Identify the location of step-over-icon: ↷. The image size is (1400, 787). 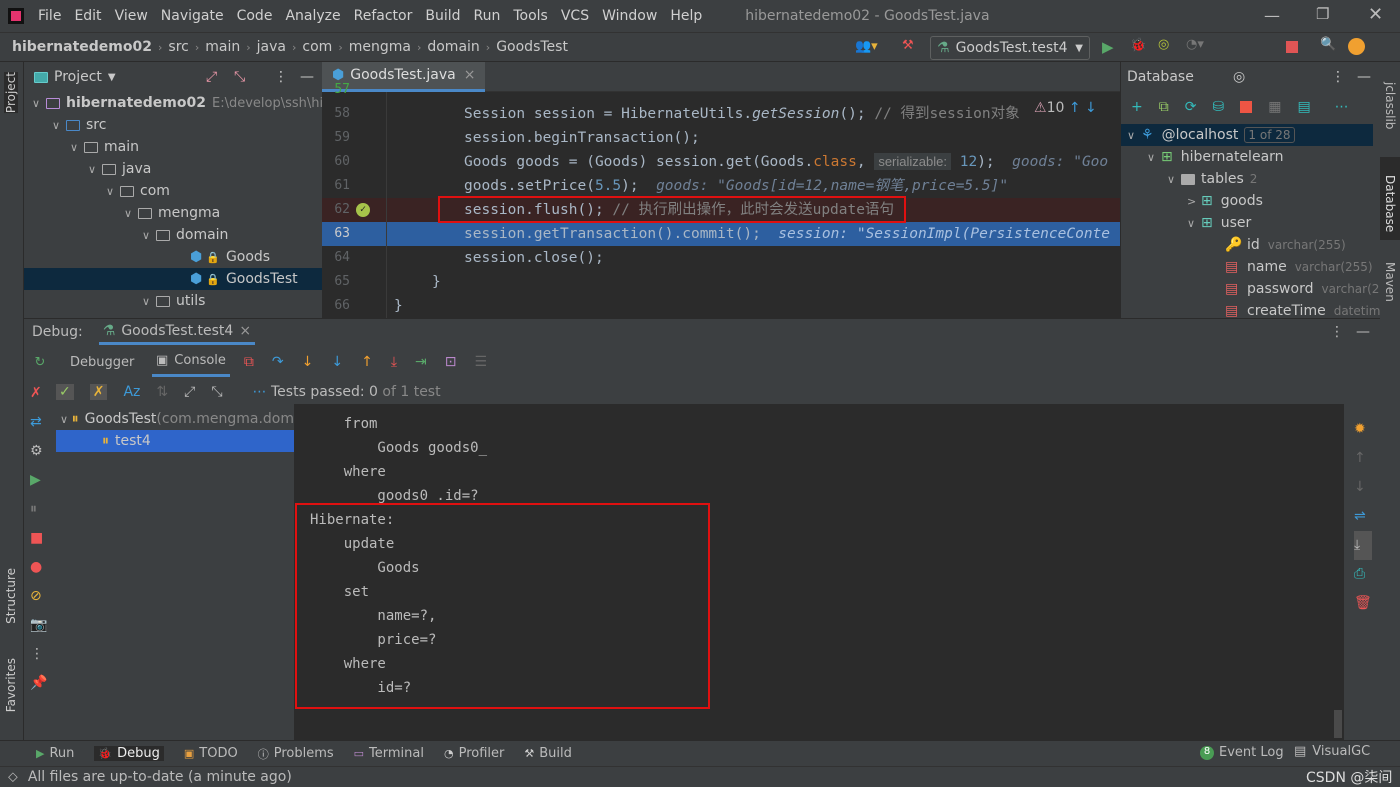
(278, 362).